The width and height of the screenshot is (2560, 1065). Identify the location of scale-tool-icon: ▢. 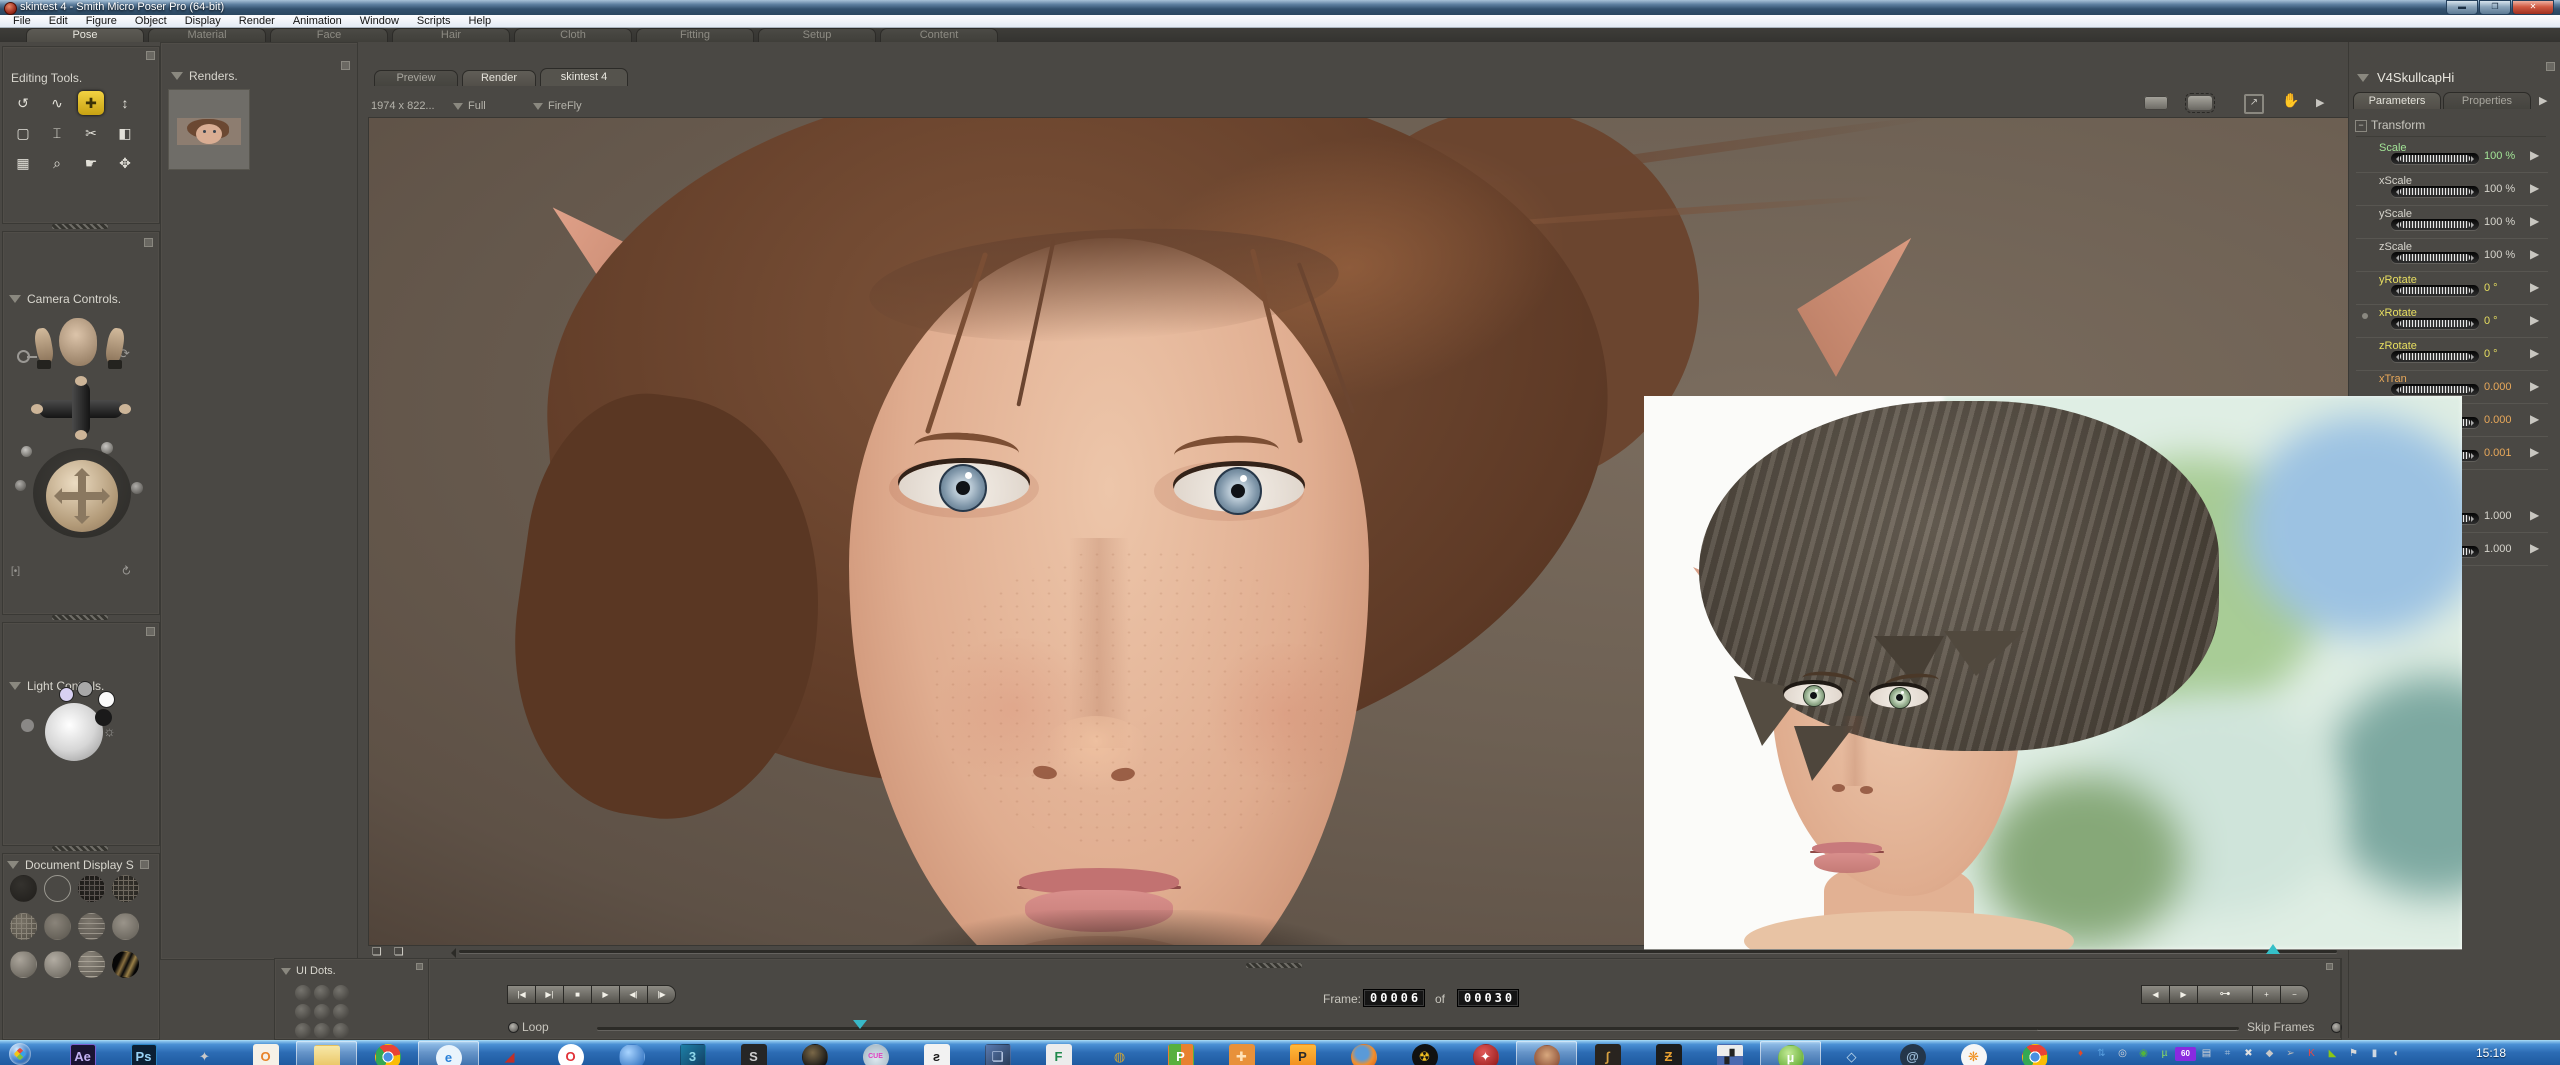
(23, 133).